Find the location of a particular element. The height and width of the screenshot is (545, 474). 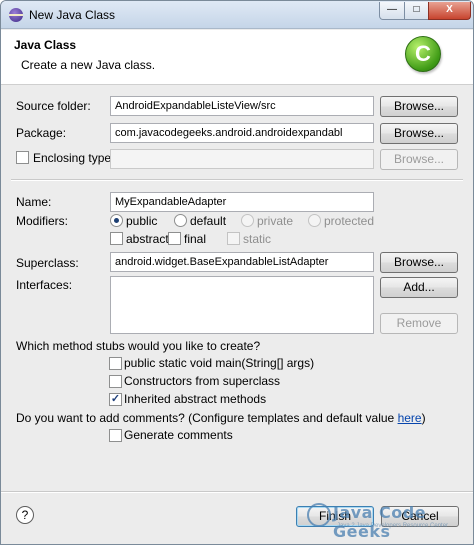

help-icon: ? is located at coordinates (25, 515).